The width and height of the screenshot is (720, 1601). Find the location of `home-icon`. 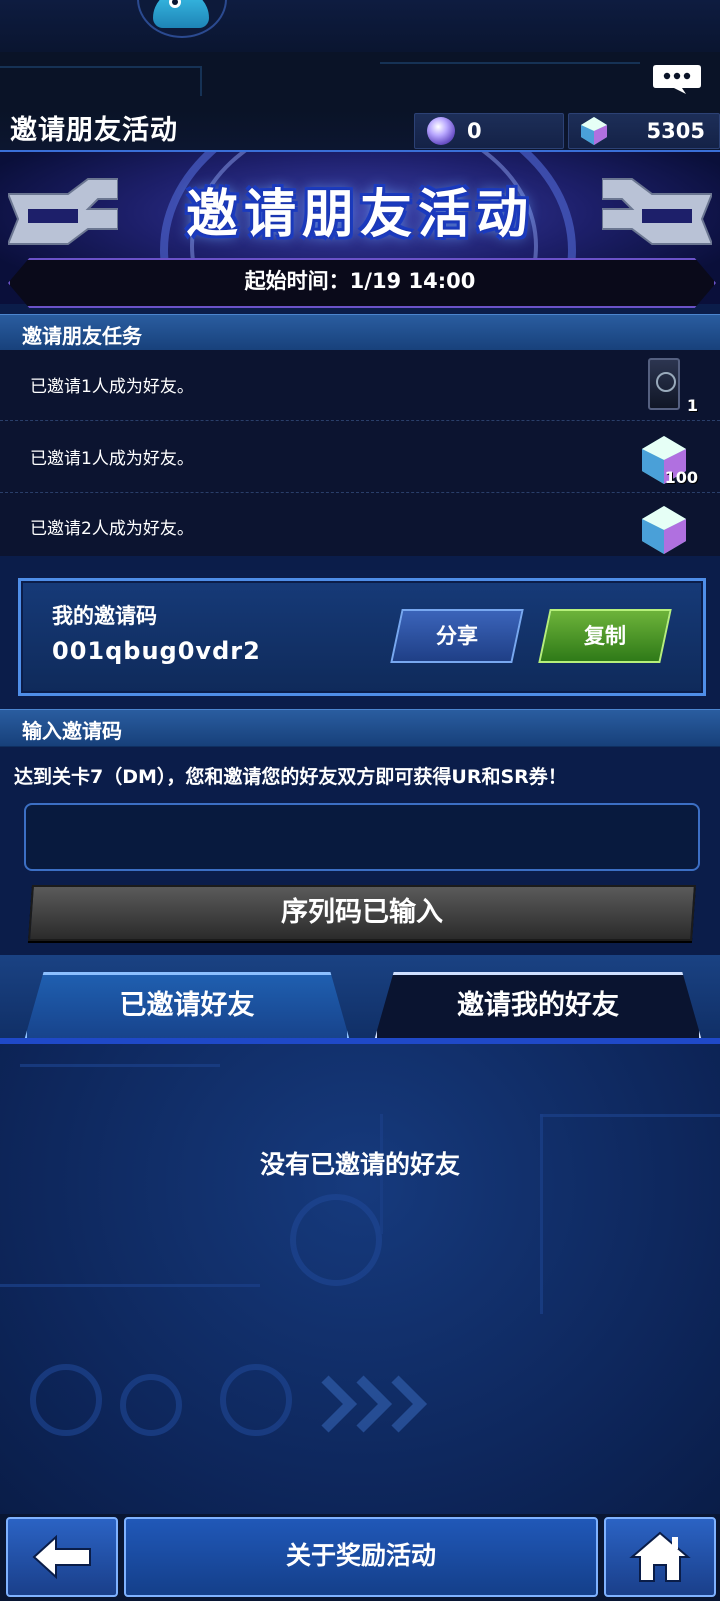

home-icon is located at coordinates (660, 1556).